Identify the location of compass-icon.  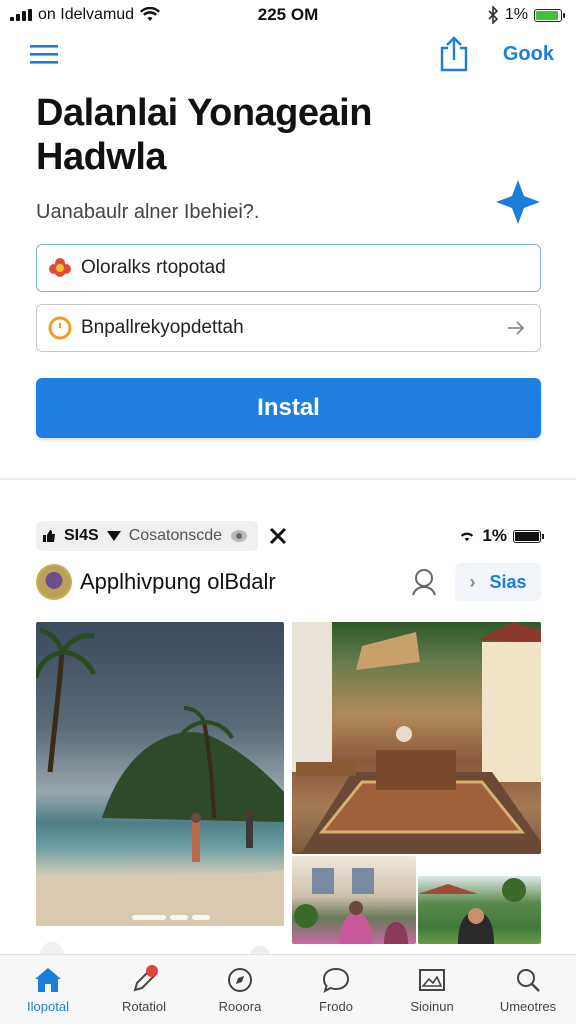
(240, 979).